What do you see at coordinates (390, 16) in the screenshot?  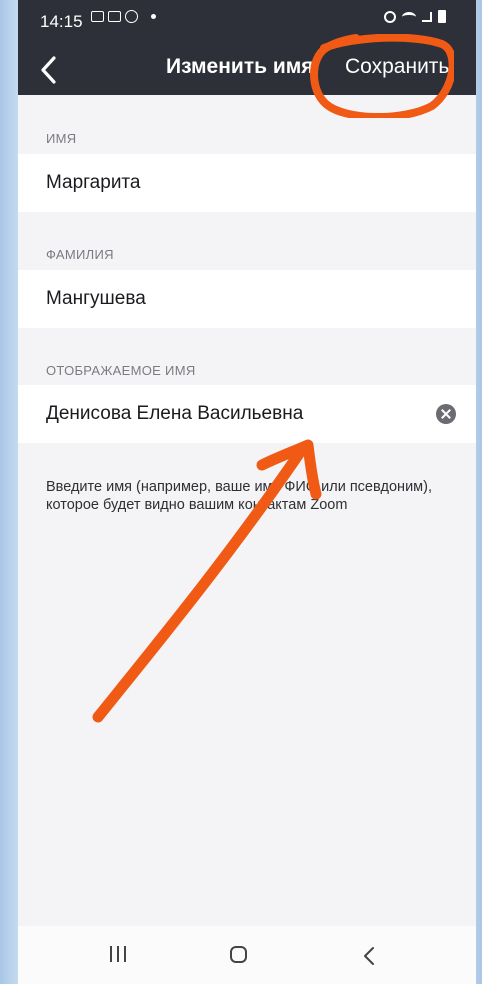 I see `alarm-icon` at bounding box center [390, 16].